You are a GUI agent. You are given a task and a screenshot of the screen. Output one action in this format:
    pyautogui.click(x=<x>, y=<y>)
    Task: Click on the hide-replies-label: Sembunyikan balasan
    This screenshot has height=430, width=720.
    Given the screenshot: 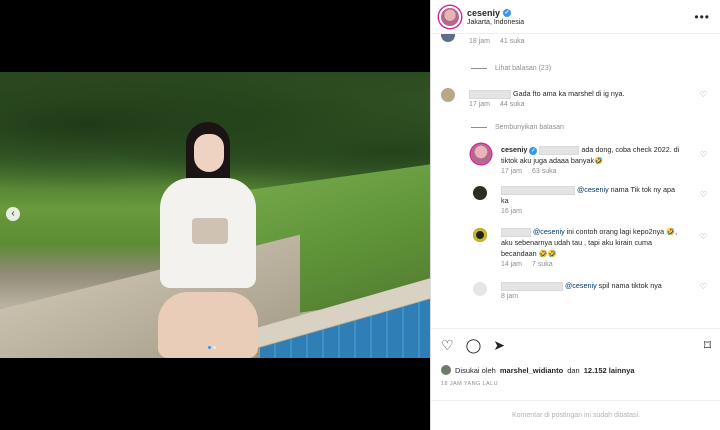 What is the action you would take?
    pyautogui.click(x=529, y=127)
    